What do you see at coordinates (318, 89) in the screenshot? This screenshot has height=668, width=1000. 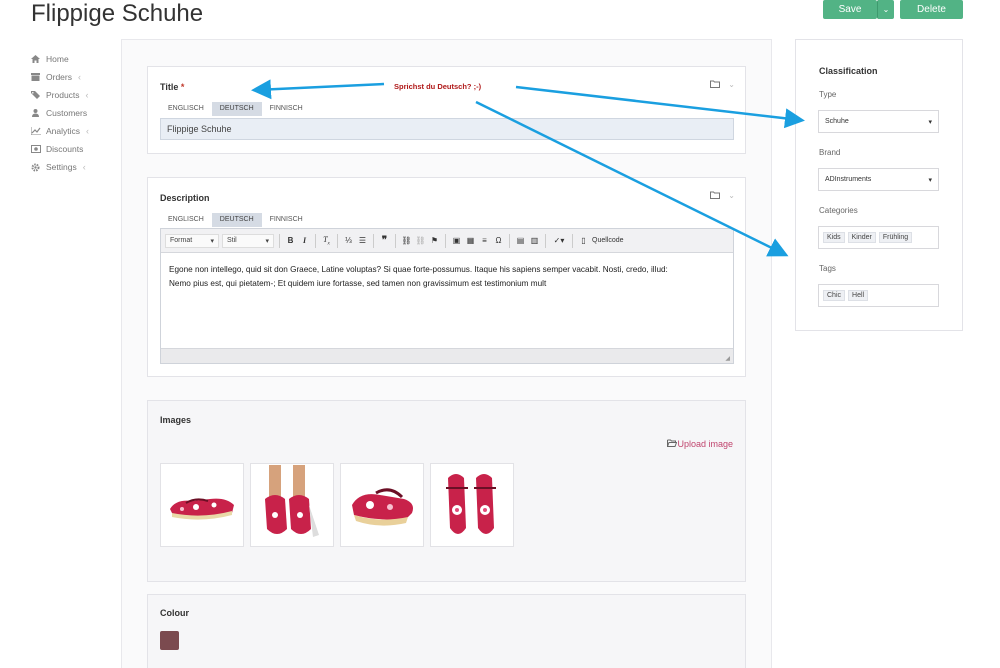 I see `annotation-arrow-to-title` at bounding box center [318, 89].